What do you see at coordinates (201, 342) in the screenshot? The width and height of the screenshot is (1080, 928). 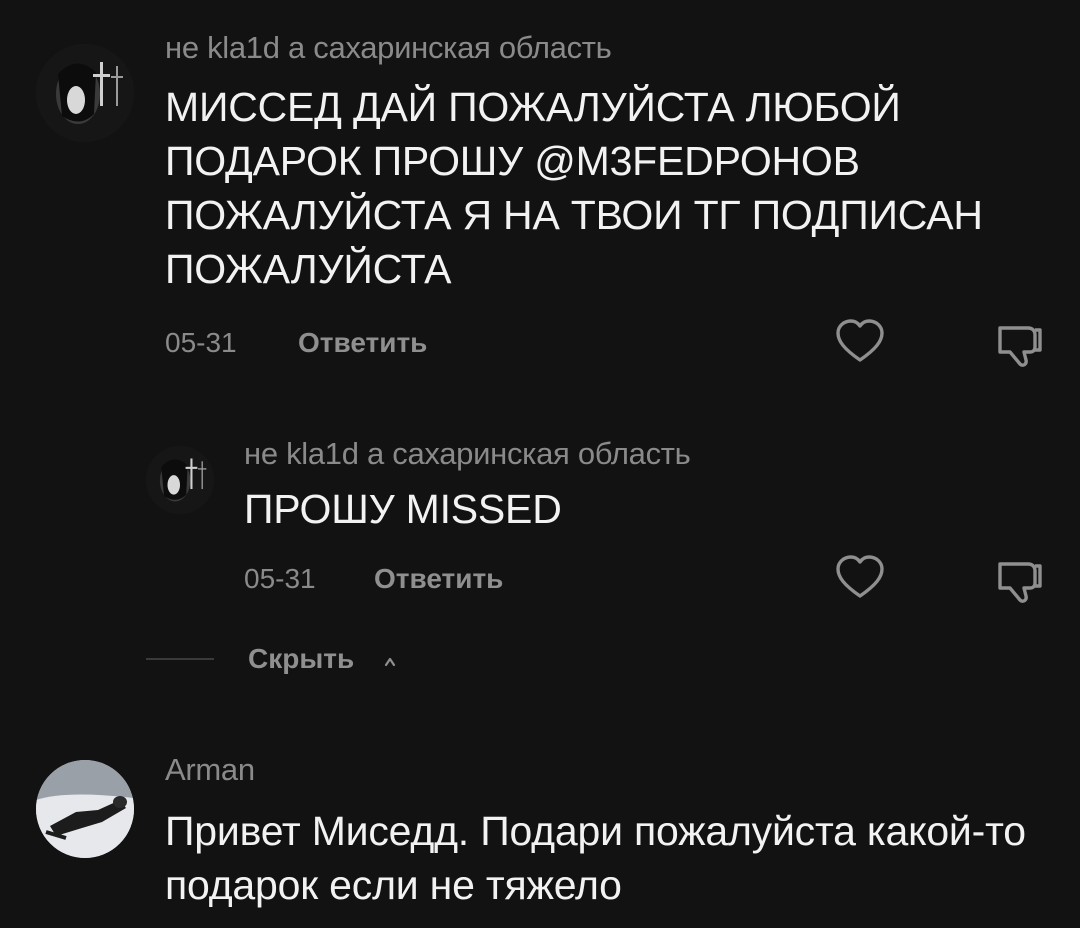 I see `comment-date: 05-31` at bounding box center [201, 342].